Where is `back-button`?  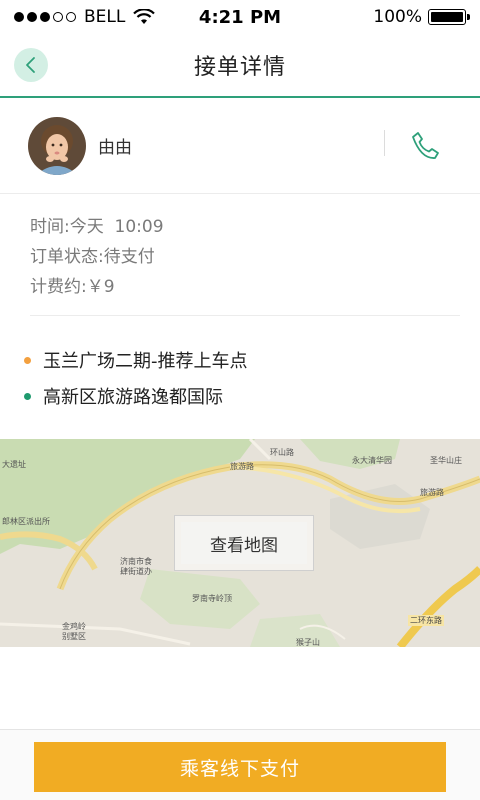
back-button is located at coordinates (31, 65).